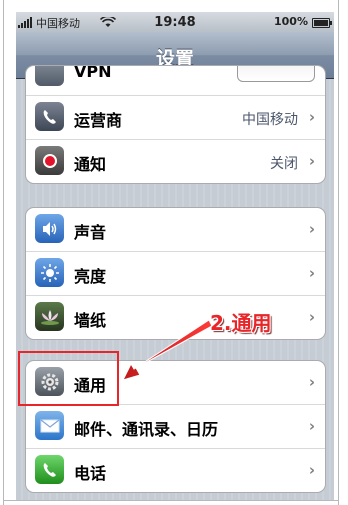 This screenshot has height=505, width=348. Describe the element at coordinates (98, 120) in the screenshot. I see `settings-row-label: 运营商` at that location.